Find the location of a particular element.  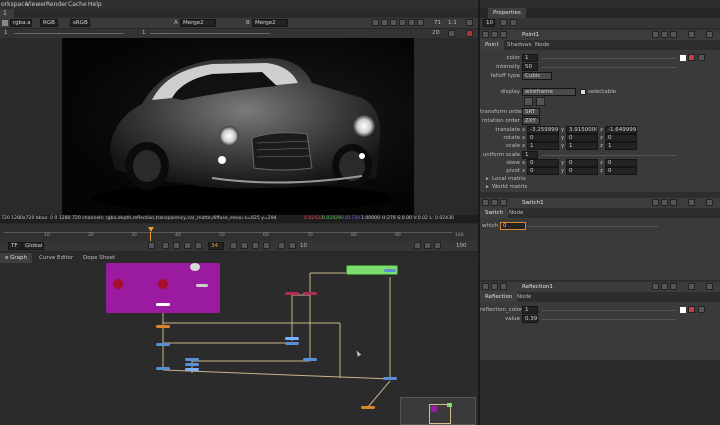

handle-icon is located at coordinates (528, 101).